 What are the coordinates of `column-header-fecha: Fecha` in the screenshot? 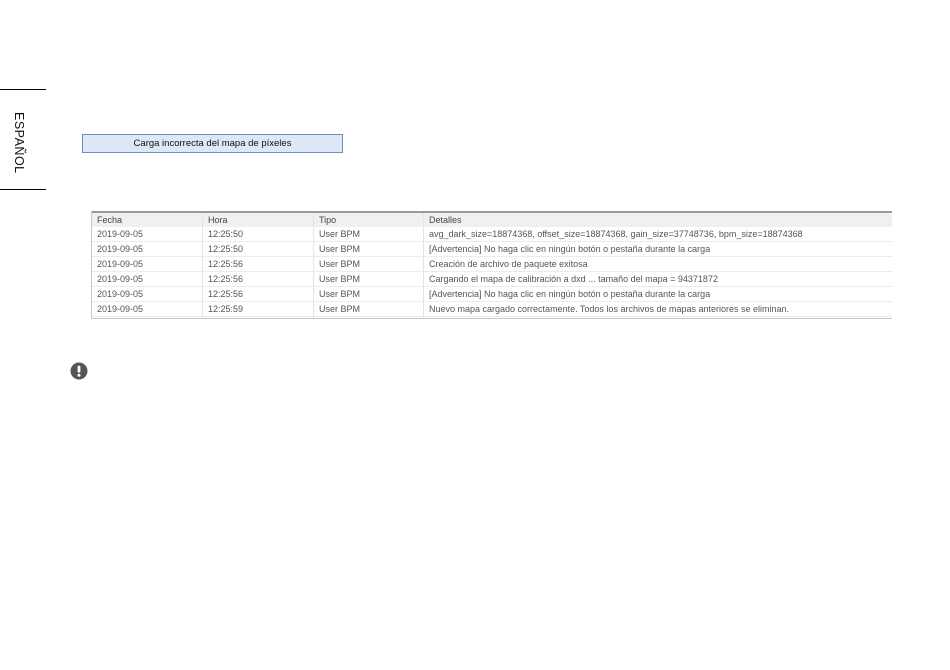 It's located at (147, 220).